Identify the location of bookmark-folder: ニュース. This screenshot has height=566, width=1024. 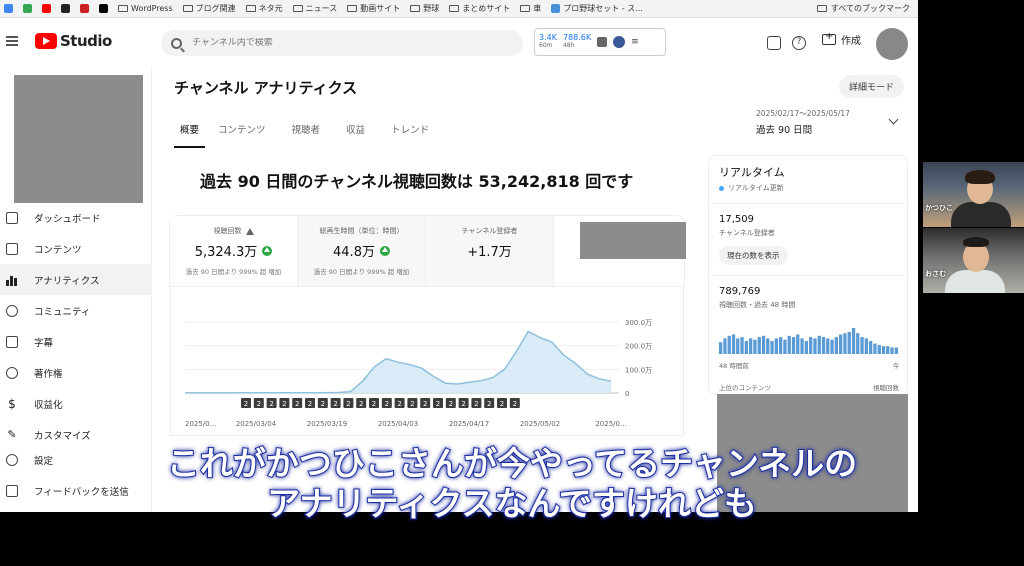
(314, 8).